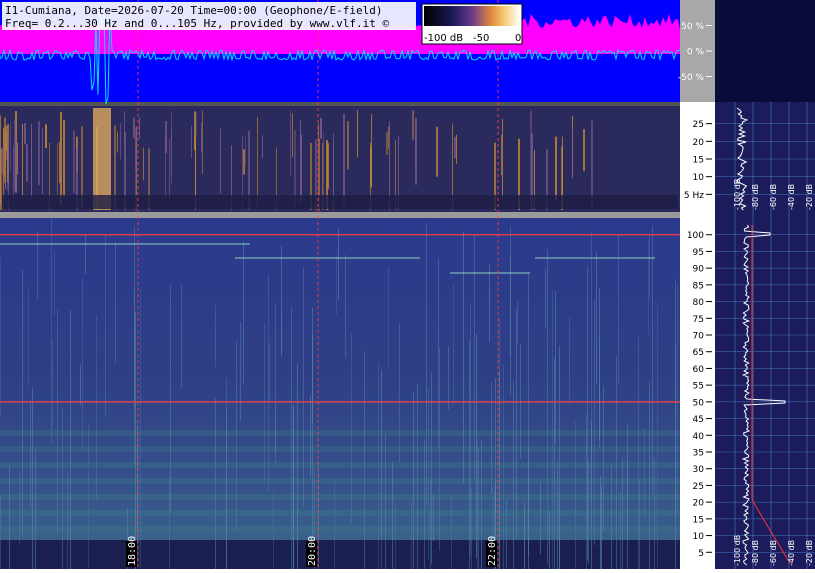 This screenshot has height=573, width=815. Describe the element at coordinates (737, 194) in the screenshot. I see `db-scale-label-elf: -100 dB` at that location.